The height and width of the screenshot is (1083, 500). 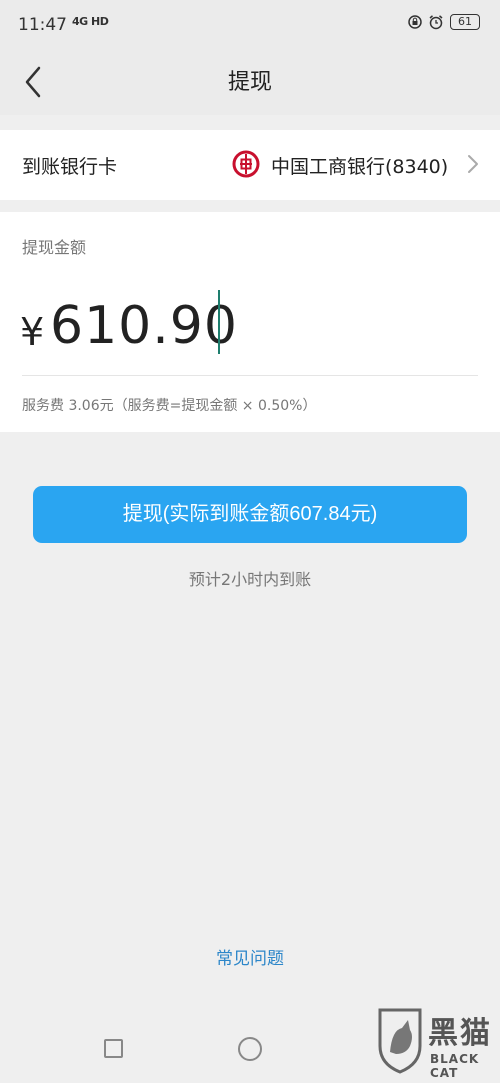 What do you see at coordinates (250, 1049) in the screenshot?
I see `home-button` at bounding box center [250, 1049].